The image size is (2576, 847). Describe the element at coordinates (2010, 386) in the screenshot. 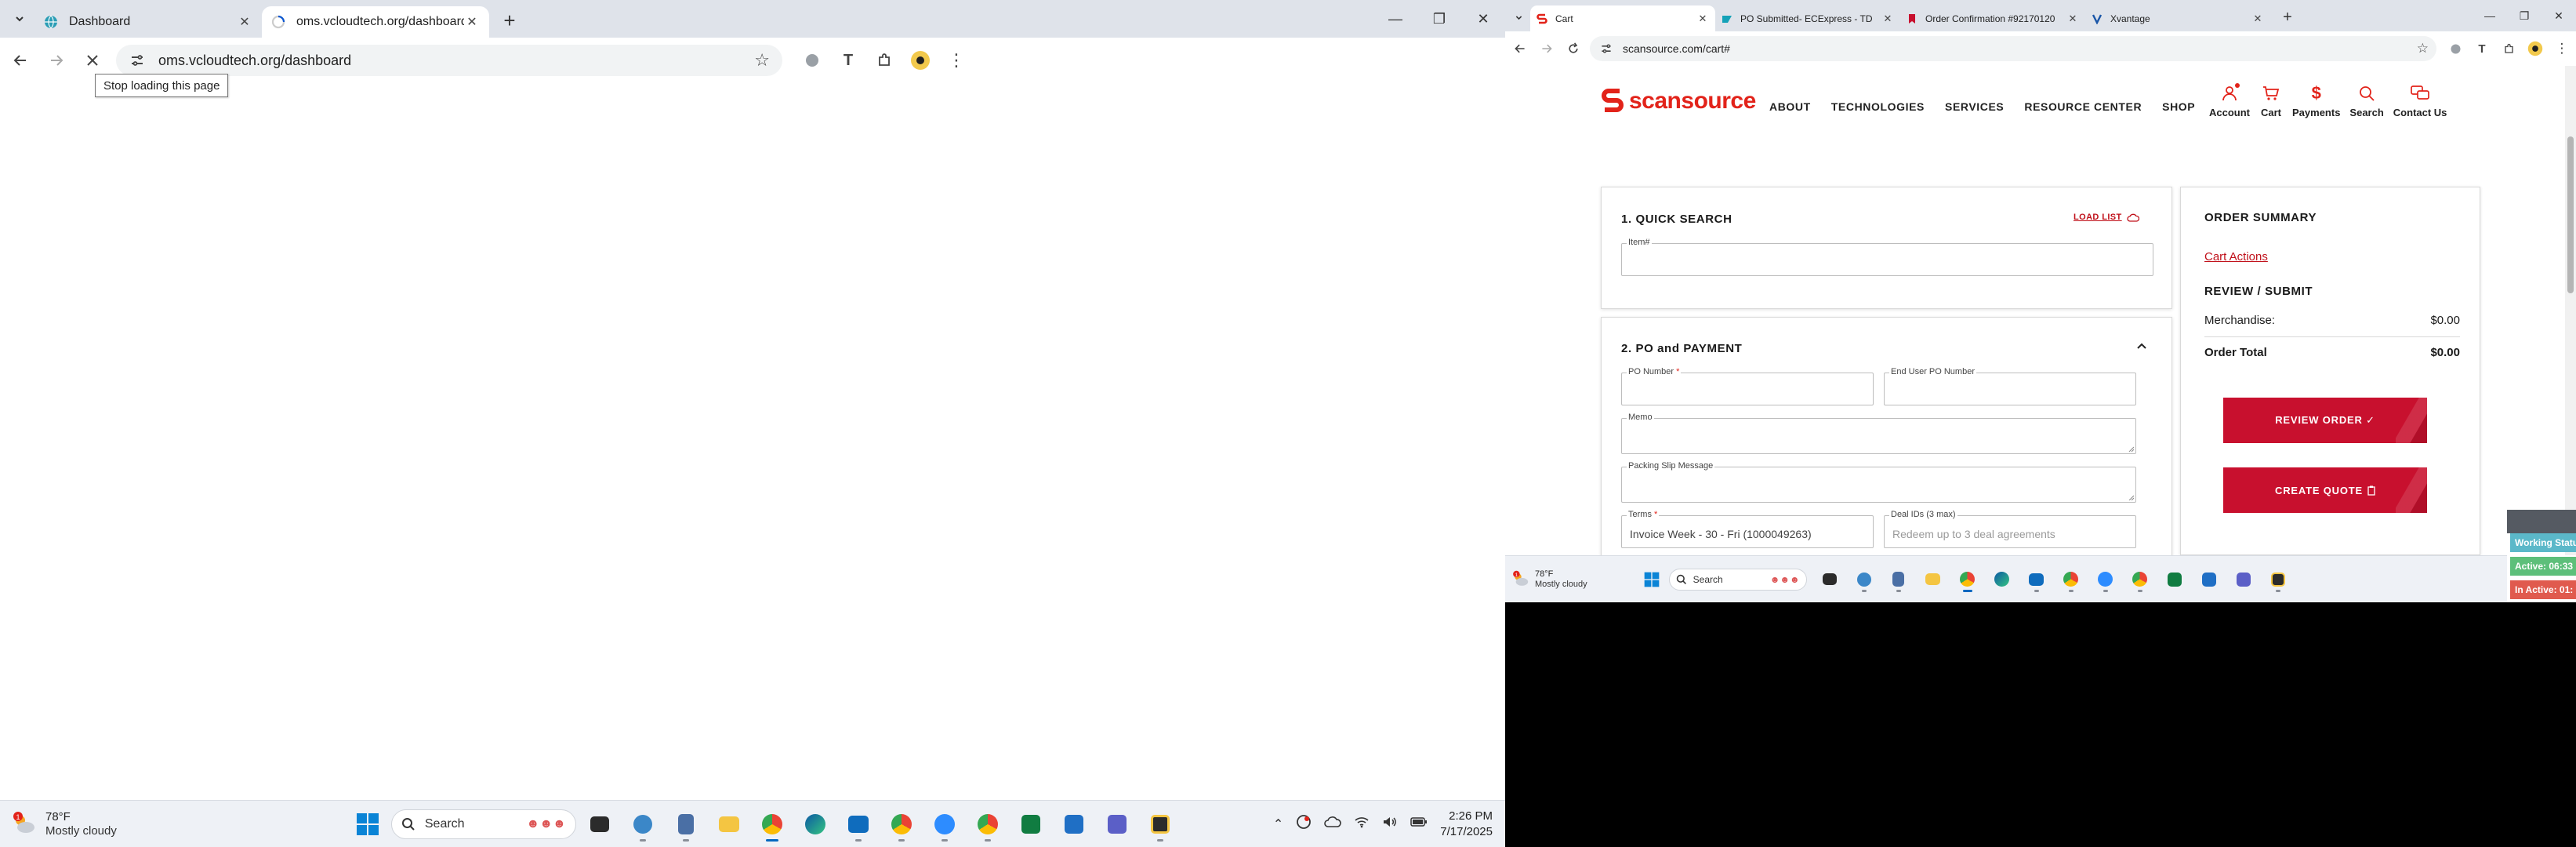

I see `end-user-po-input: End User PO Number` at that location.